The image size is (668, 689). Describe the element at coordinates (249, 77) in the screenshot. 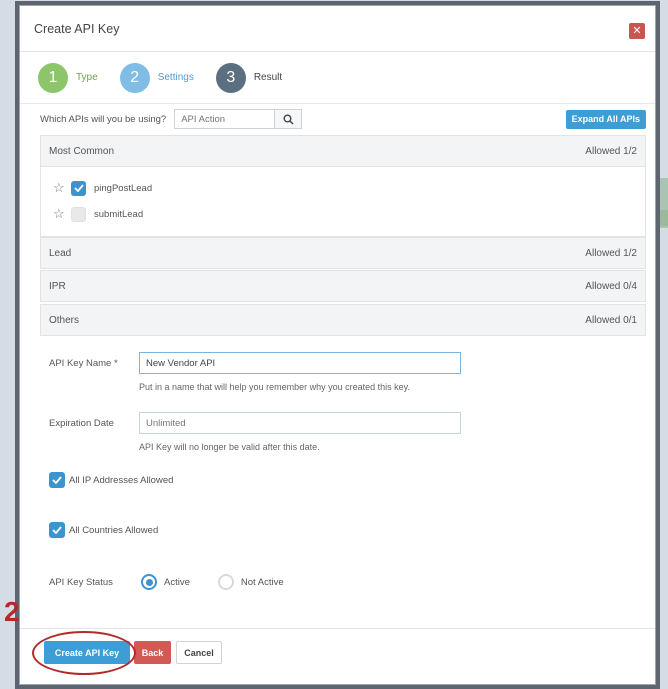

I see `step-result: 3 Result` at that location.